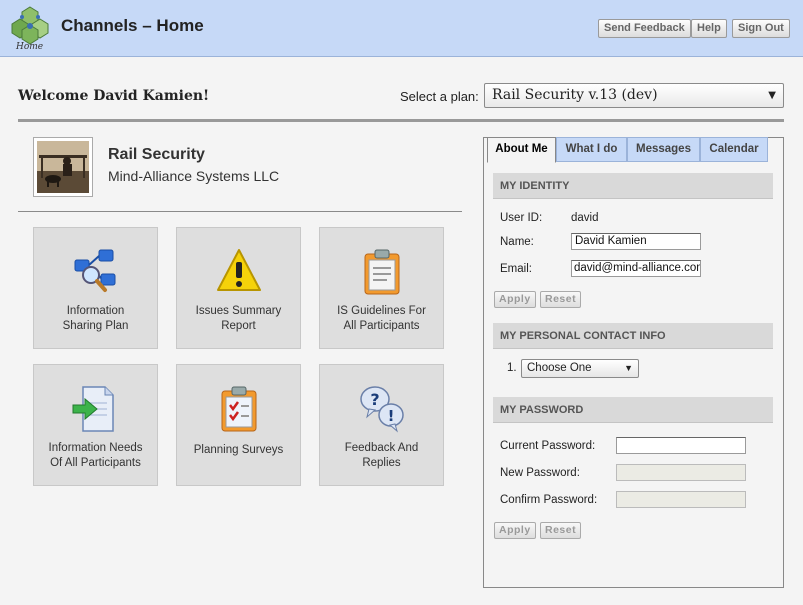  I want to click on password-apply-button: Apply, so click(515, 530).